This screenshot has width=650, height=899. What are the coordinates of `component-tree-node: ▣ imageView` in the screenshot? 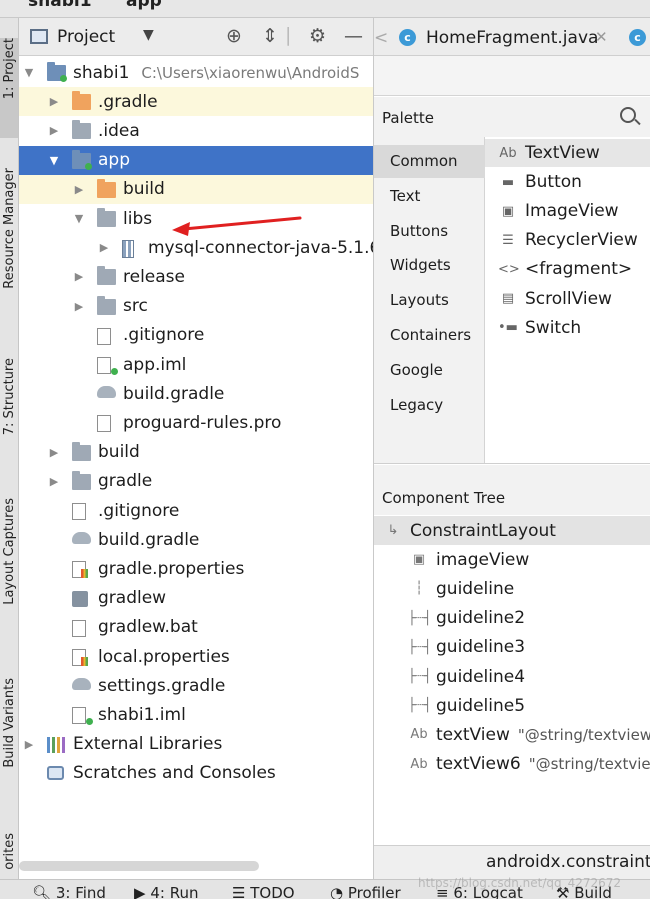 It's located at (512, 559).